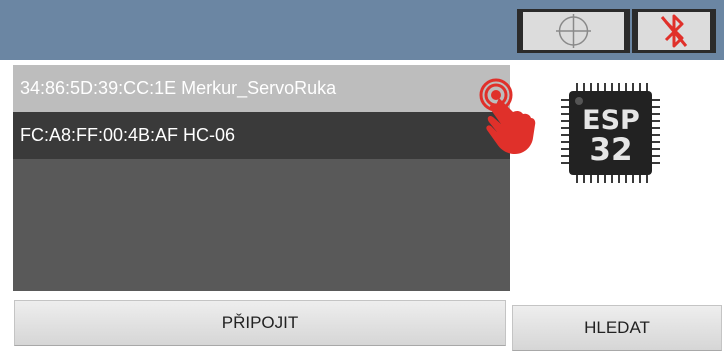 This screenshot has width=724, height=355. I want to click on device-row: 34:86:5D:39:CC:1E Merkur_ServoRuka, so click(261, 88).